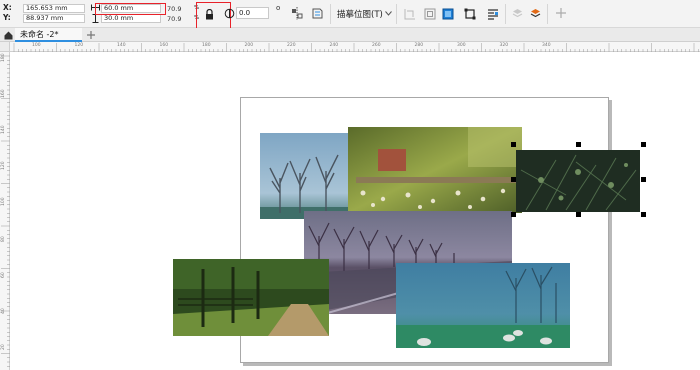  I want to click on text-wrap-icon, so click(493, 14).